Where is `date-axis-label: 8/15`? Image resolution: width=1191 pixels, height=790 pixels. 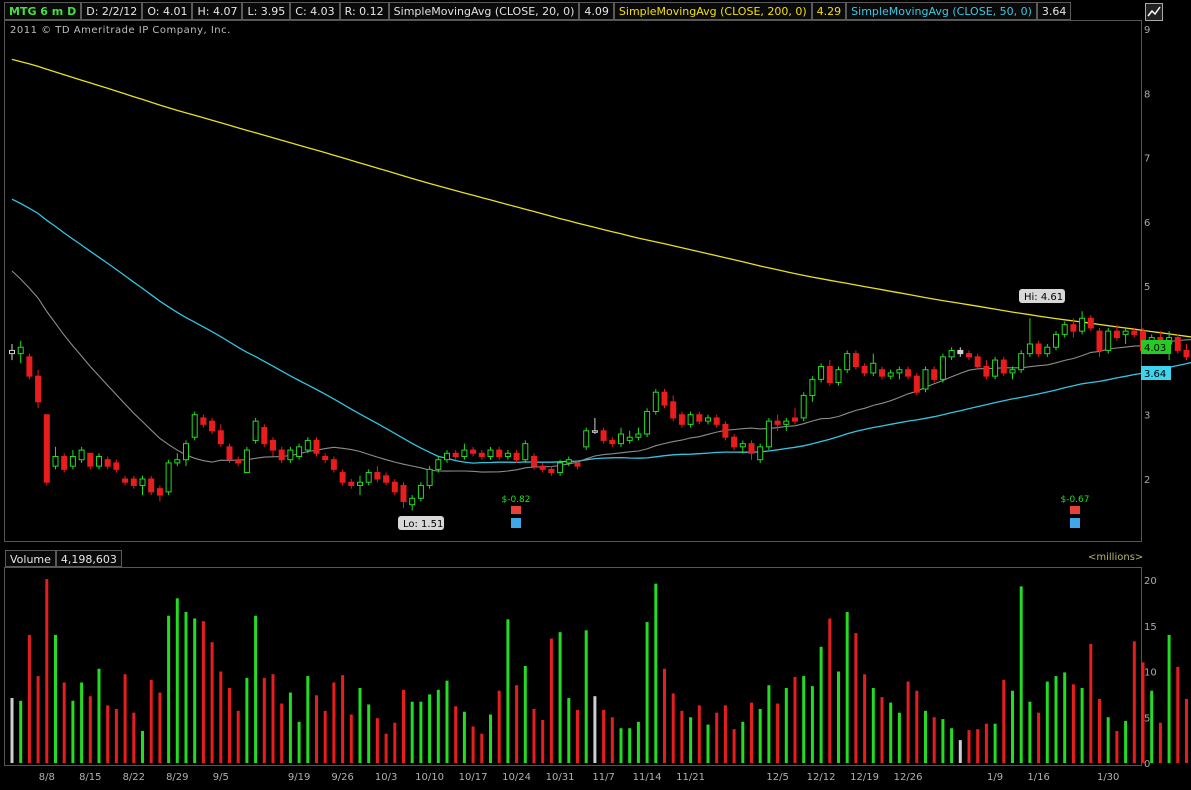
date-axis-label: 8/15 is located at coordinates (90, 777).